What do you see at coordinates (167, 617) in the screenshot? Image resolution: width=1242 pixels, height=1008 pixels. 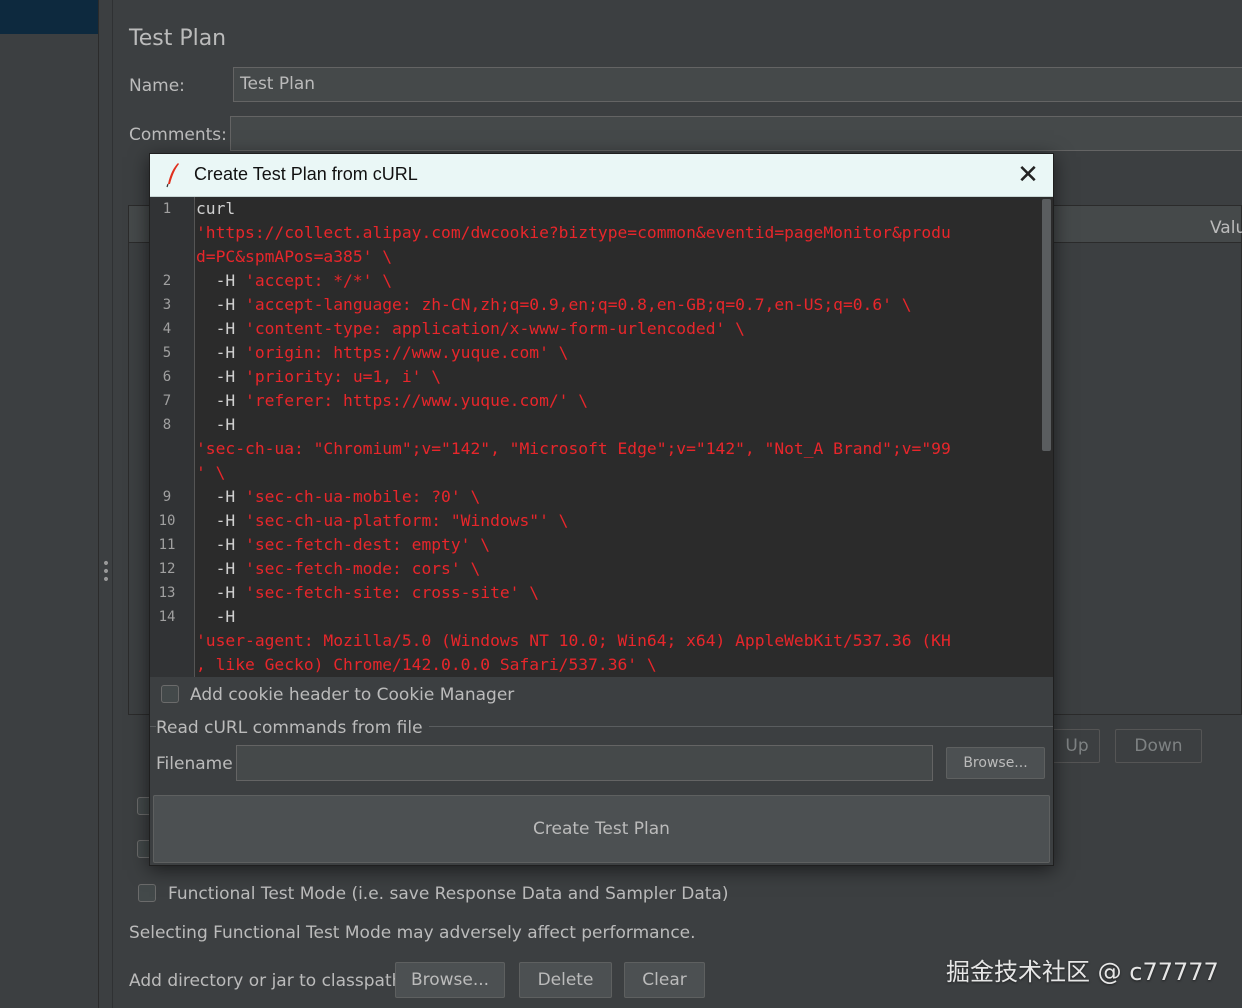 I see `line-number: 14` at bounding box center [167, 617].